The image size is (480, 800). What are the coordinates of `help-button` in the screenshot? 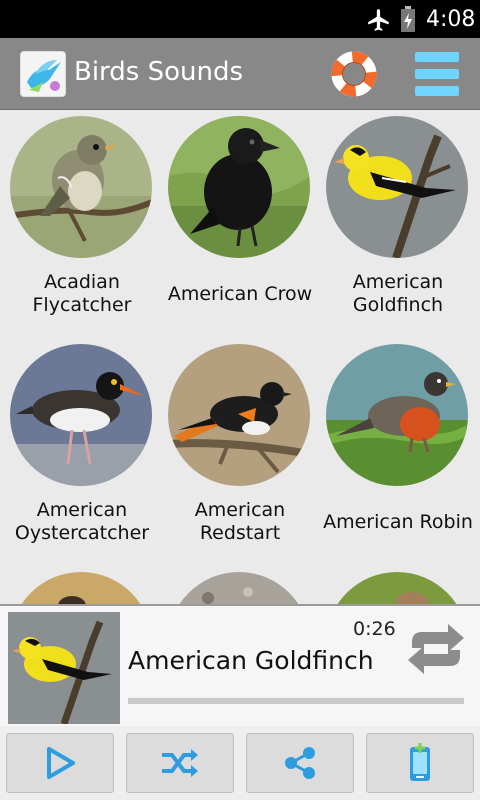 It's located at (354, 74).